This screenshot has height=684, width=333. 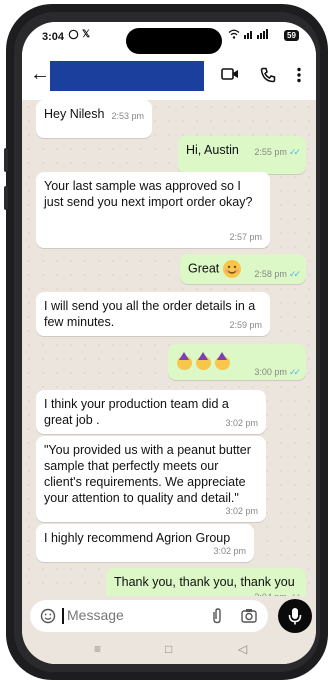 What do you see at coordinates (48, 618) in the screenshot?
I see `emoji-sticker-icon` at bounding box center [48, 618].